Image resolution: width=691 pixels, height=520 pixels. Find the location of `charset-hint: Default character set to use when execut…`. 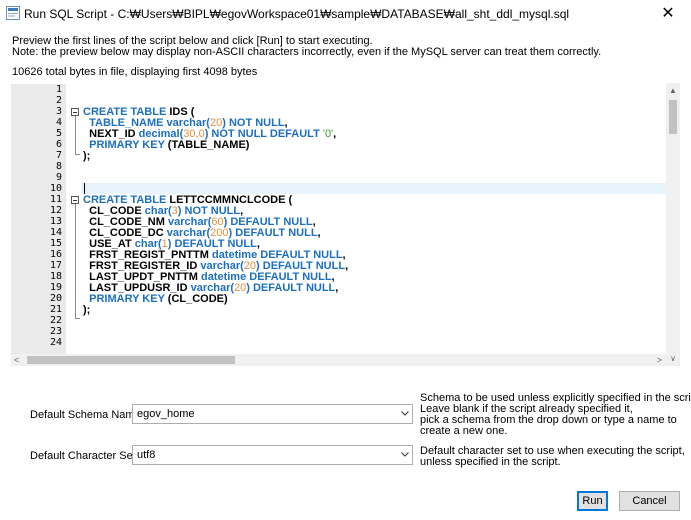

charset-hint: Default character set to use when execut… is located at coordinates (552, 457).